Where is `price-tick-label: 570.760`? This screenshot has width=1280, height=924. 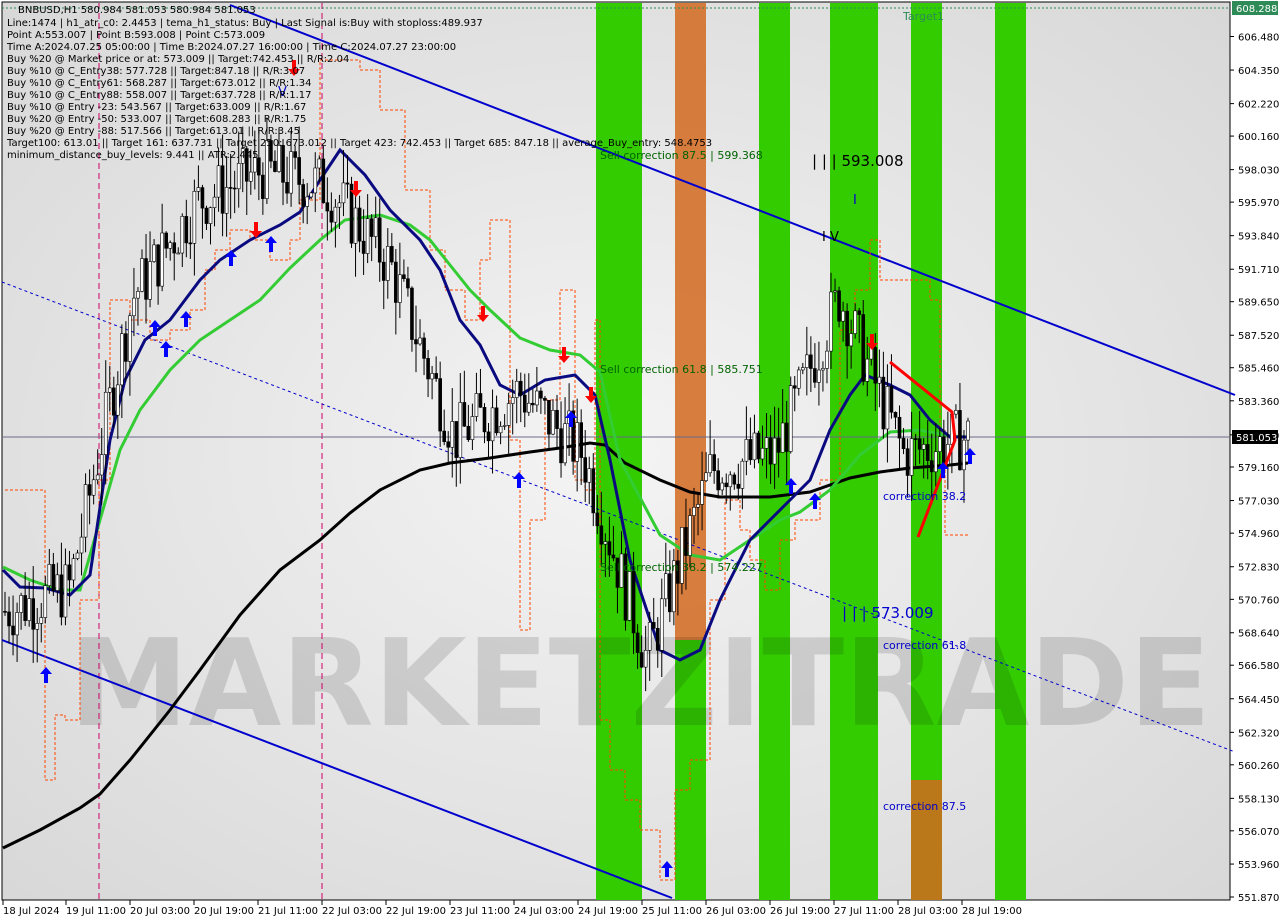
price-tick-label: 570.760 is located at coordinates (1258, 600).